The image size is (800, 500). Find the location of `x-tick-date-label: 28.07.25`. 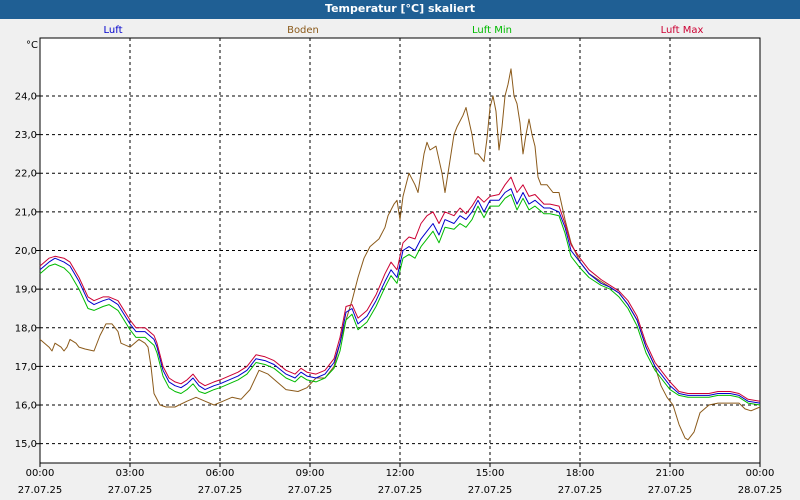

x-tick-date-label: 28.07.25 is located at coordinates (760, 490).